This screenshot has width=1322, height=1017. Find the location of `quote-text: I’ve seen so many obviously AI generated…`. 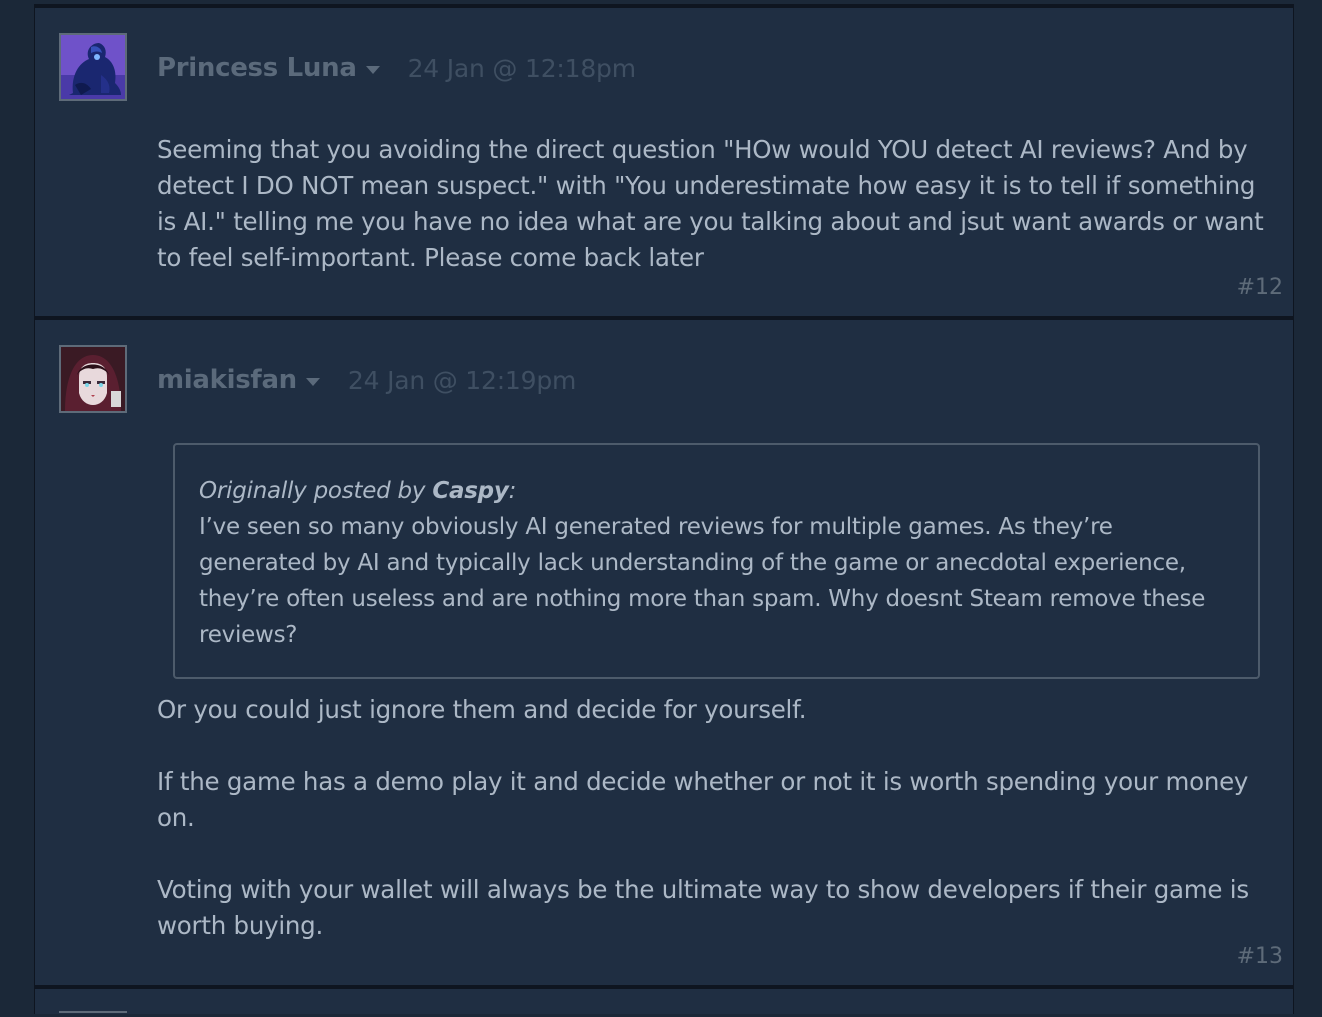

quote-text: I’ve seen so many obviously AI generated… is located at coordinates (702, 581).